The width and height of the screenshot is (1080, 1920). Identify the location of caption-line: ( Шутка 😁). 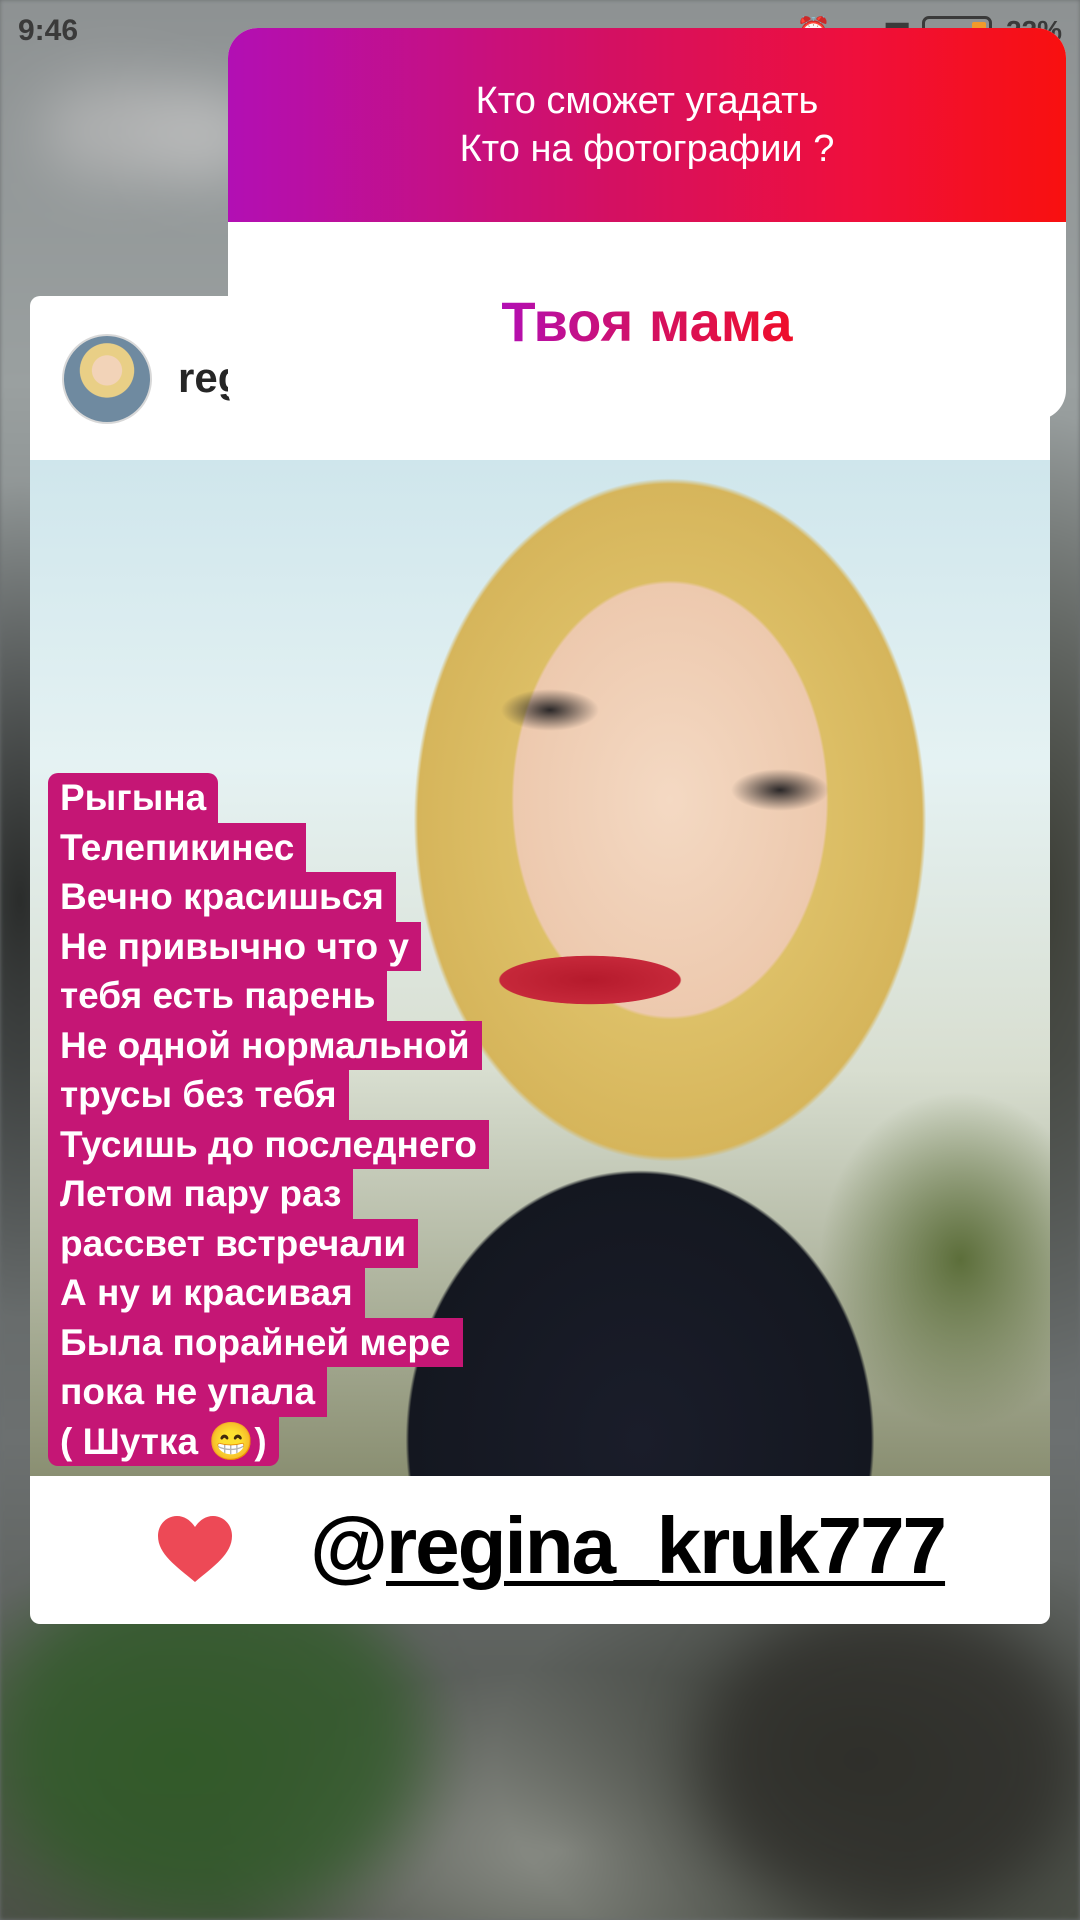
(163, 1441).